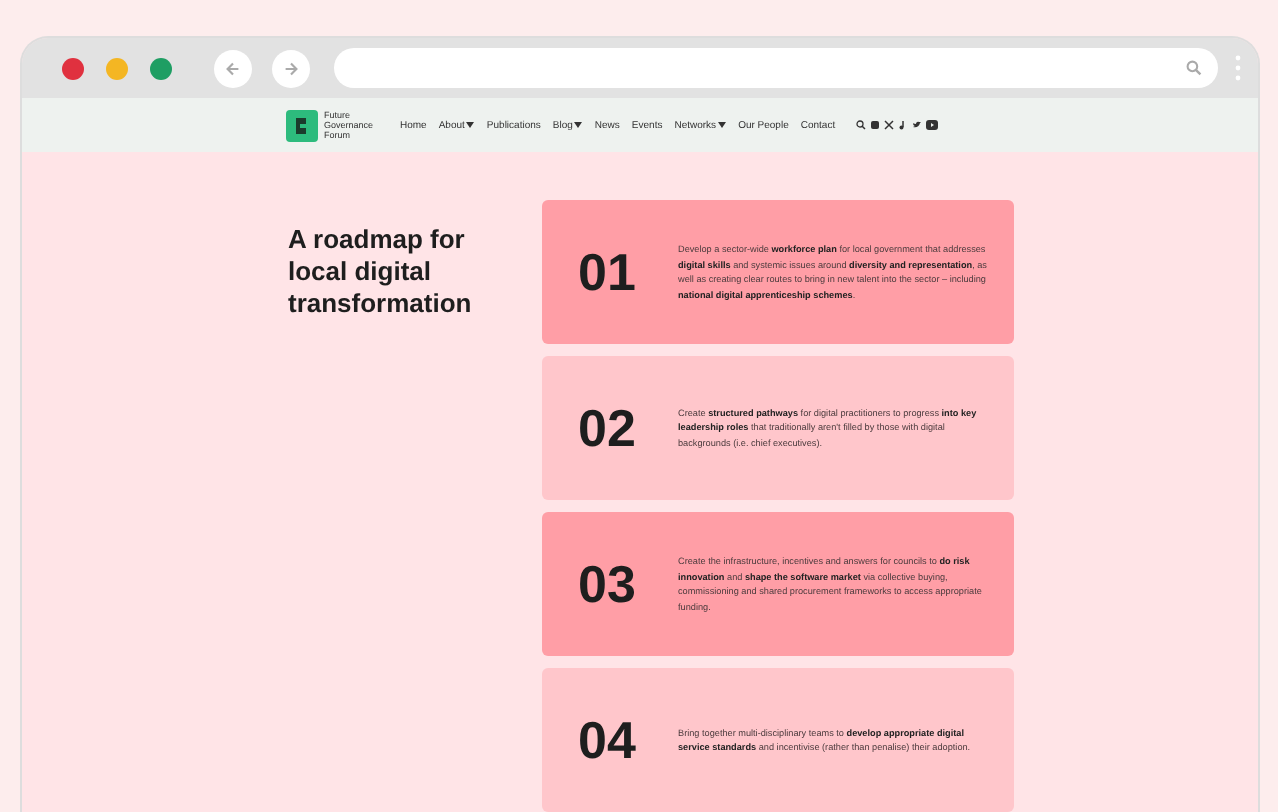  I want to click on note-icon, so click(902, 125).